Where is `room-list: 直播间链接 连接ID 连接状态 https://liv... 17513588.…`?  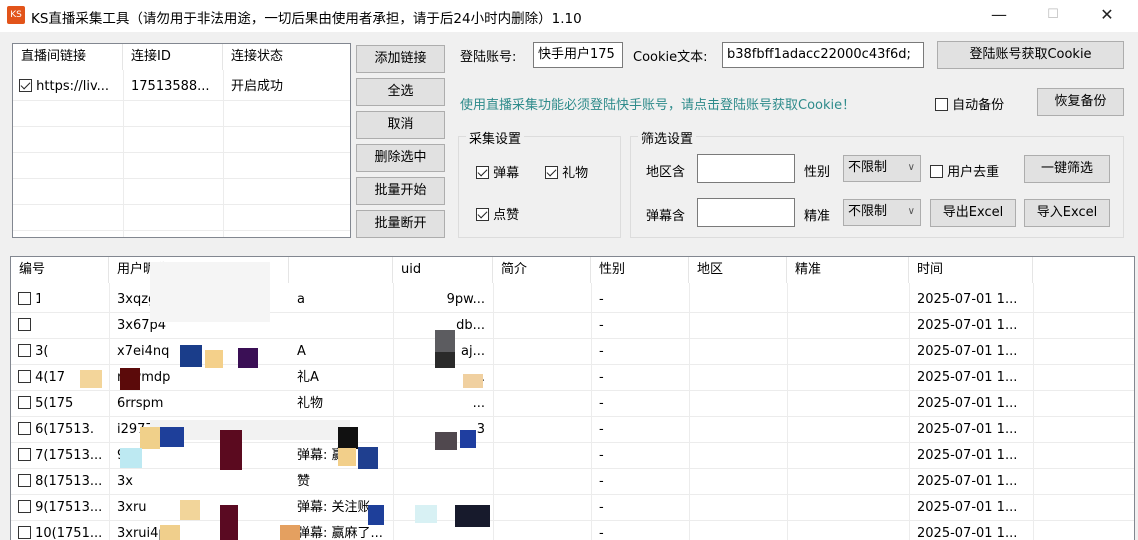
room-list: 直播间链接 连接ID 连接状态 https://liv... 17513588.… is located at coordinates (181, 140).